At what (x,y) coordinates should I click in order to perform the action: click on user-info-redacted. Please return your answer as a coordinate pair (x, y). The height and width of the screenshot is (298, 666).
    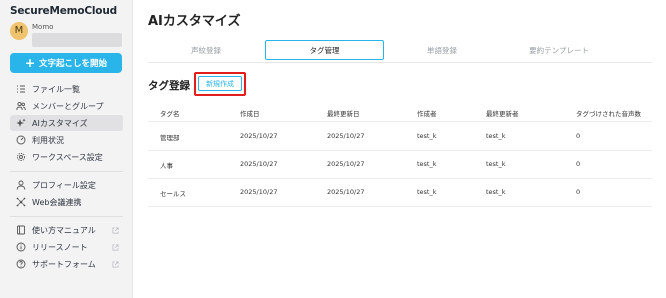
    Looking at the image, I should click on (77, 40).